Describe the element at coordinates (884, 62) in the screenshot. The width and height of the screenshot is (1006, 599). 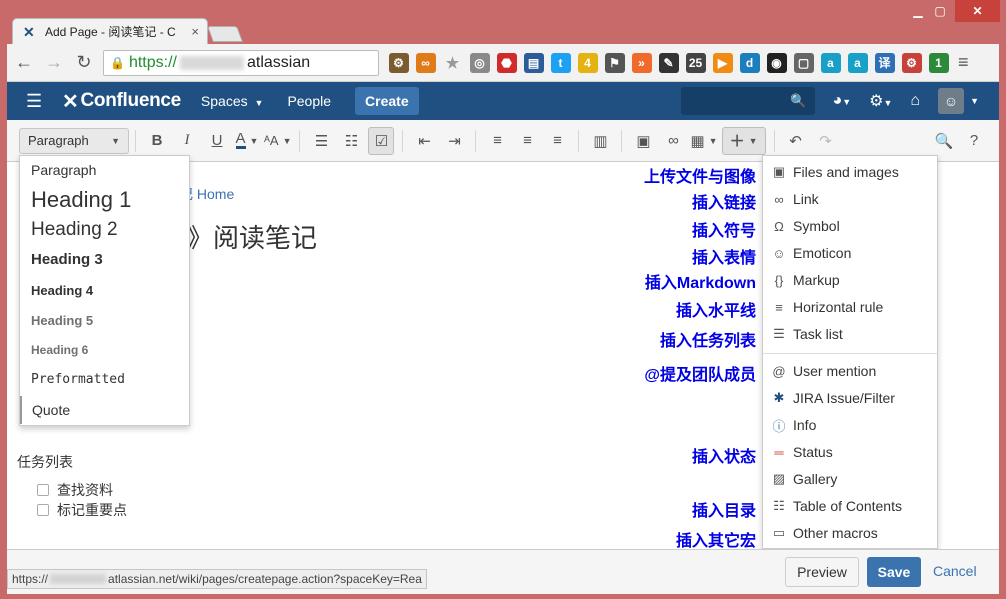
I see `translate-icon: 译` at that location.